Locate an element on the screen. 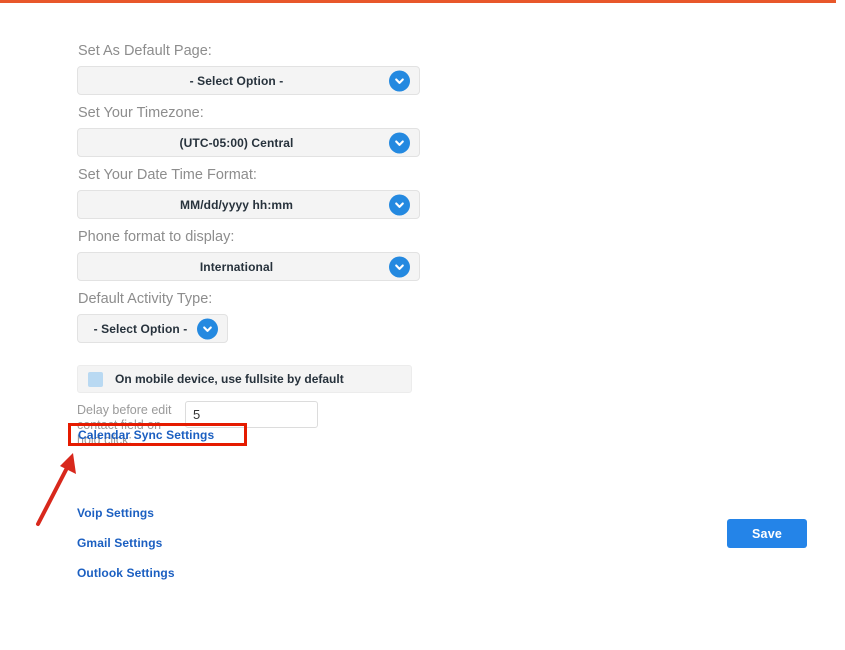 This screenshot has height=650, width=845. save-button: Save is located at coordinates (767, 533).